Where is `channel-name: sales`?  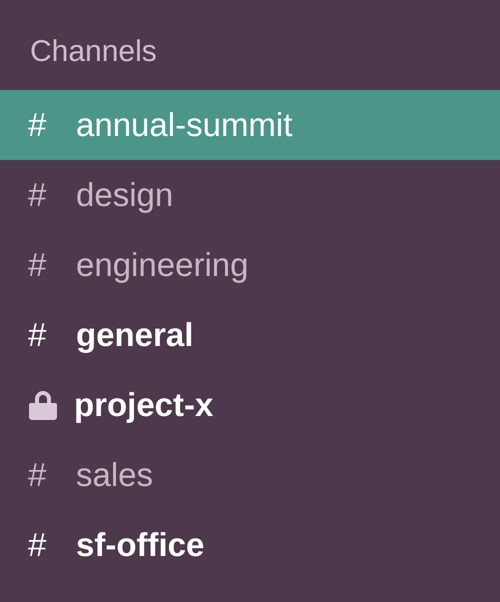 channel-name: sales is located at coordinates (115, 475).